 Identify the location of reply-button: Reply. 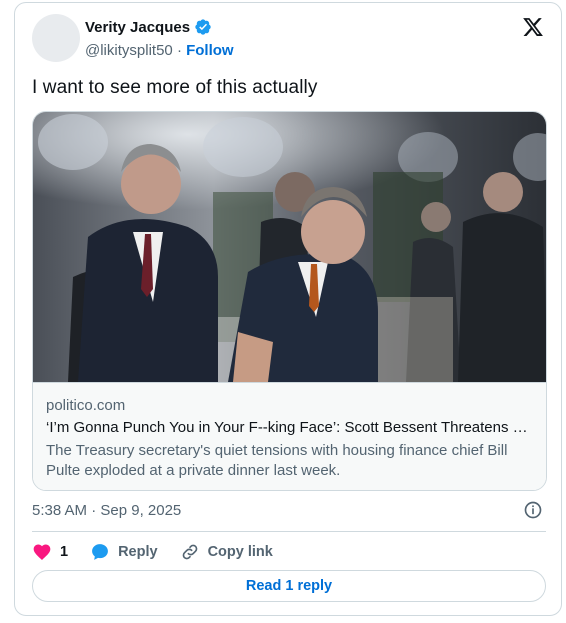
(124, 552).